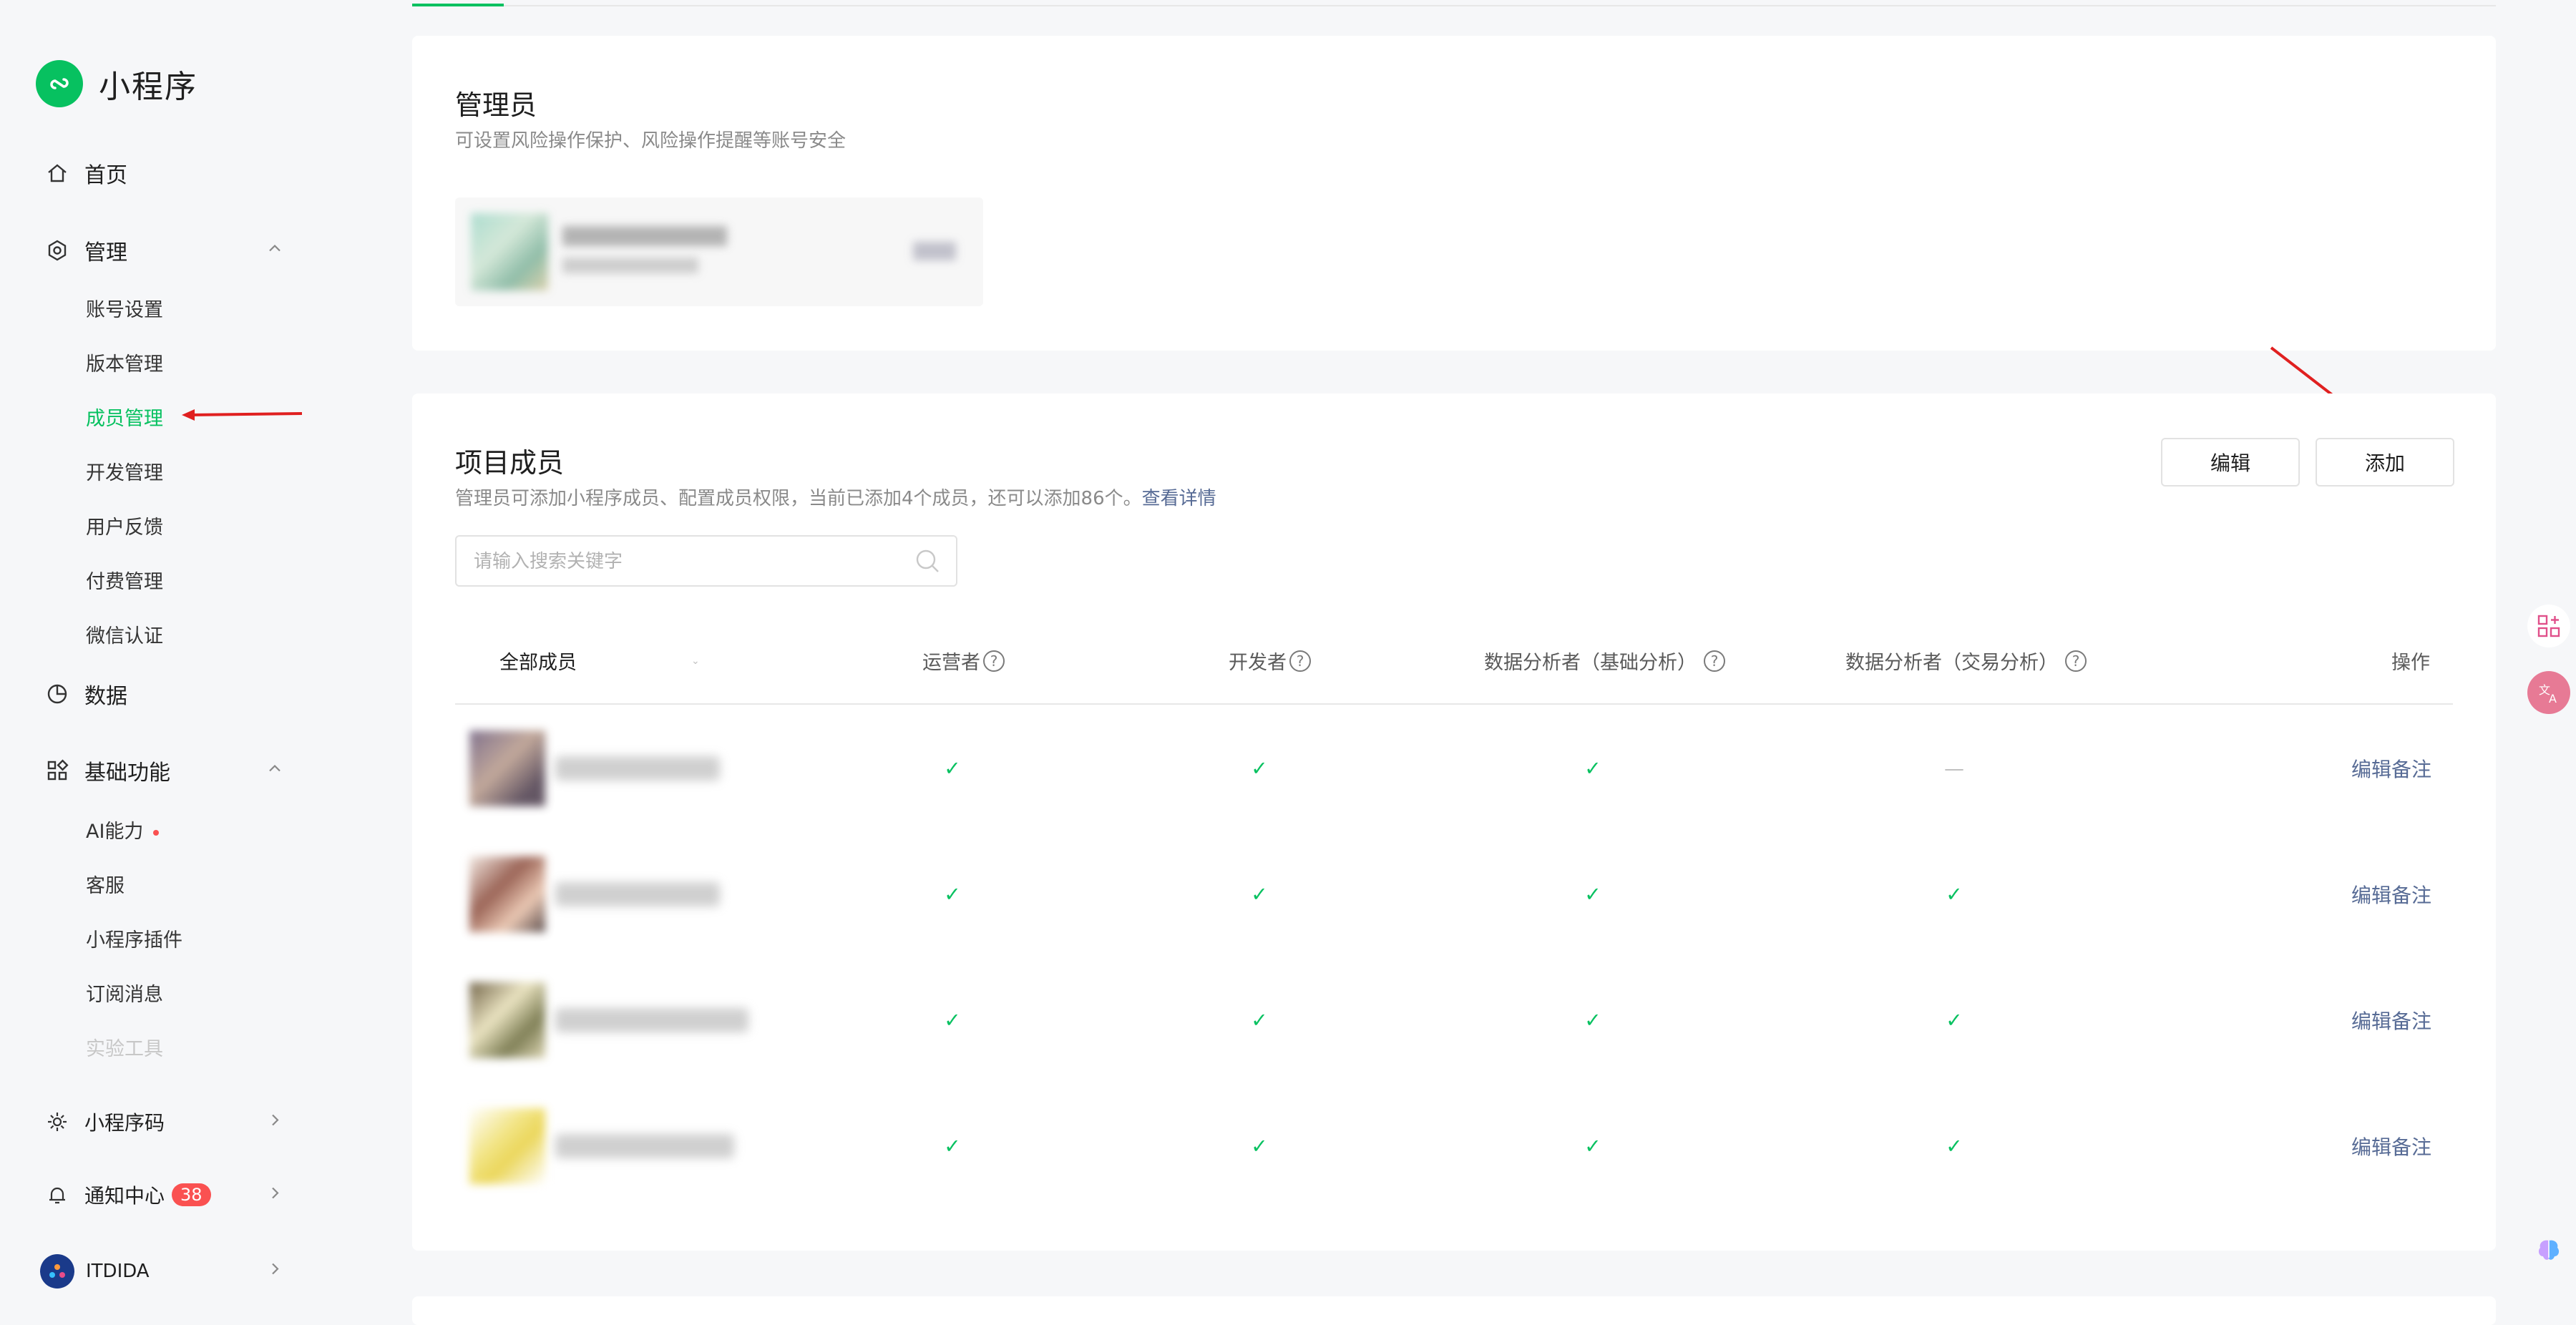 Image resolution: width=2576 pixels, height=1325 pixels. I want to click on translate-icon: 文A, so click(2548, 693).